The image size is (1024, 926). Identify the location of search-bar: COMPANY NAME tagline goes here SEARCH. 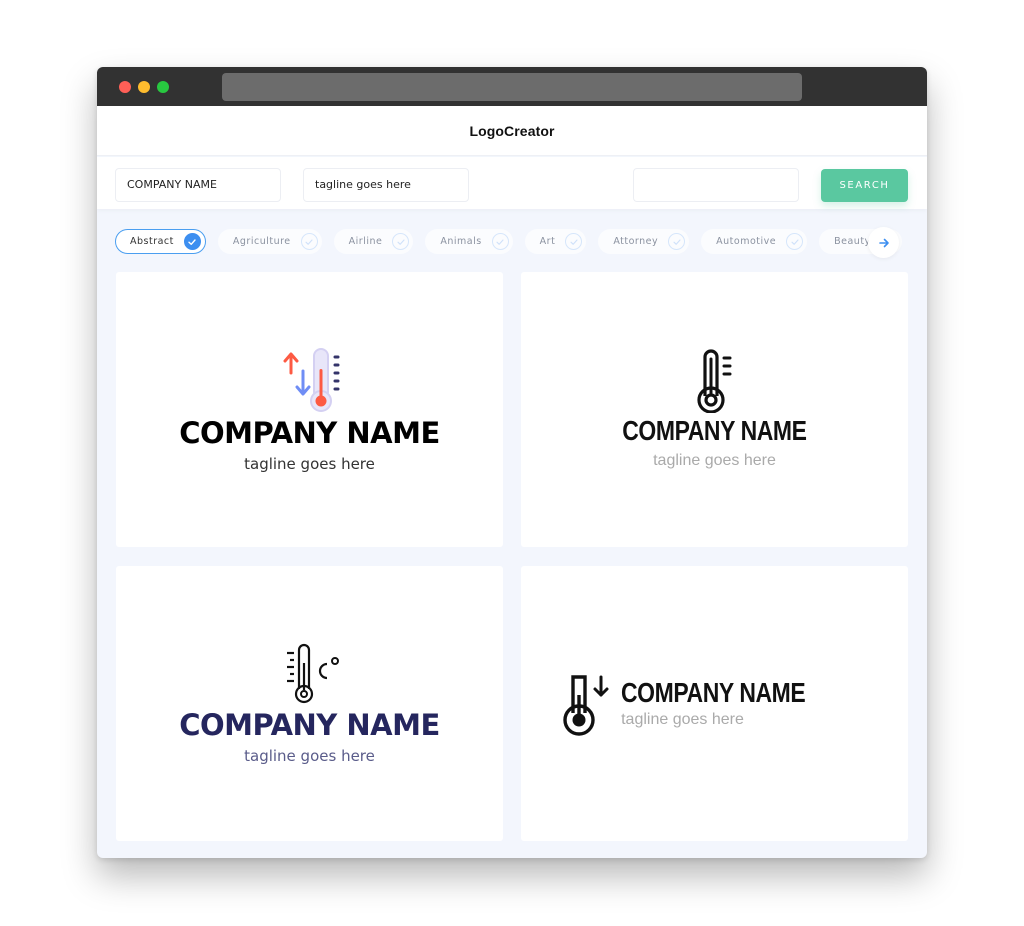
(512, 183).